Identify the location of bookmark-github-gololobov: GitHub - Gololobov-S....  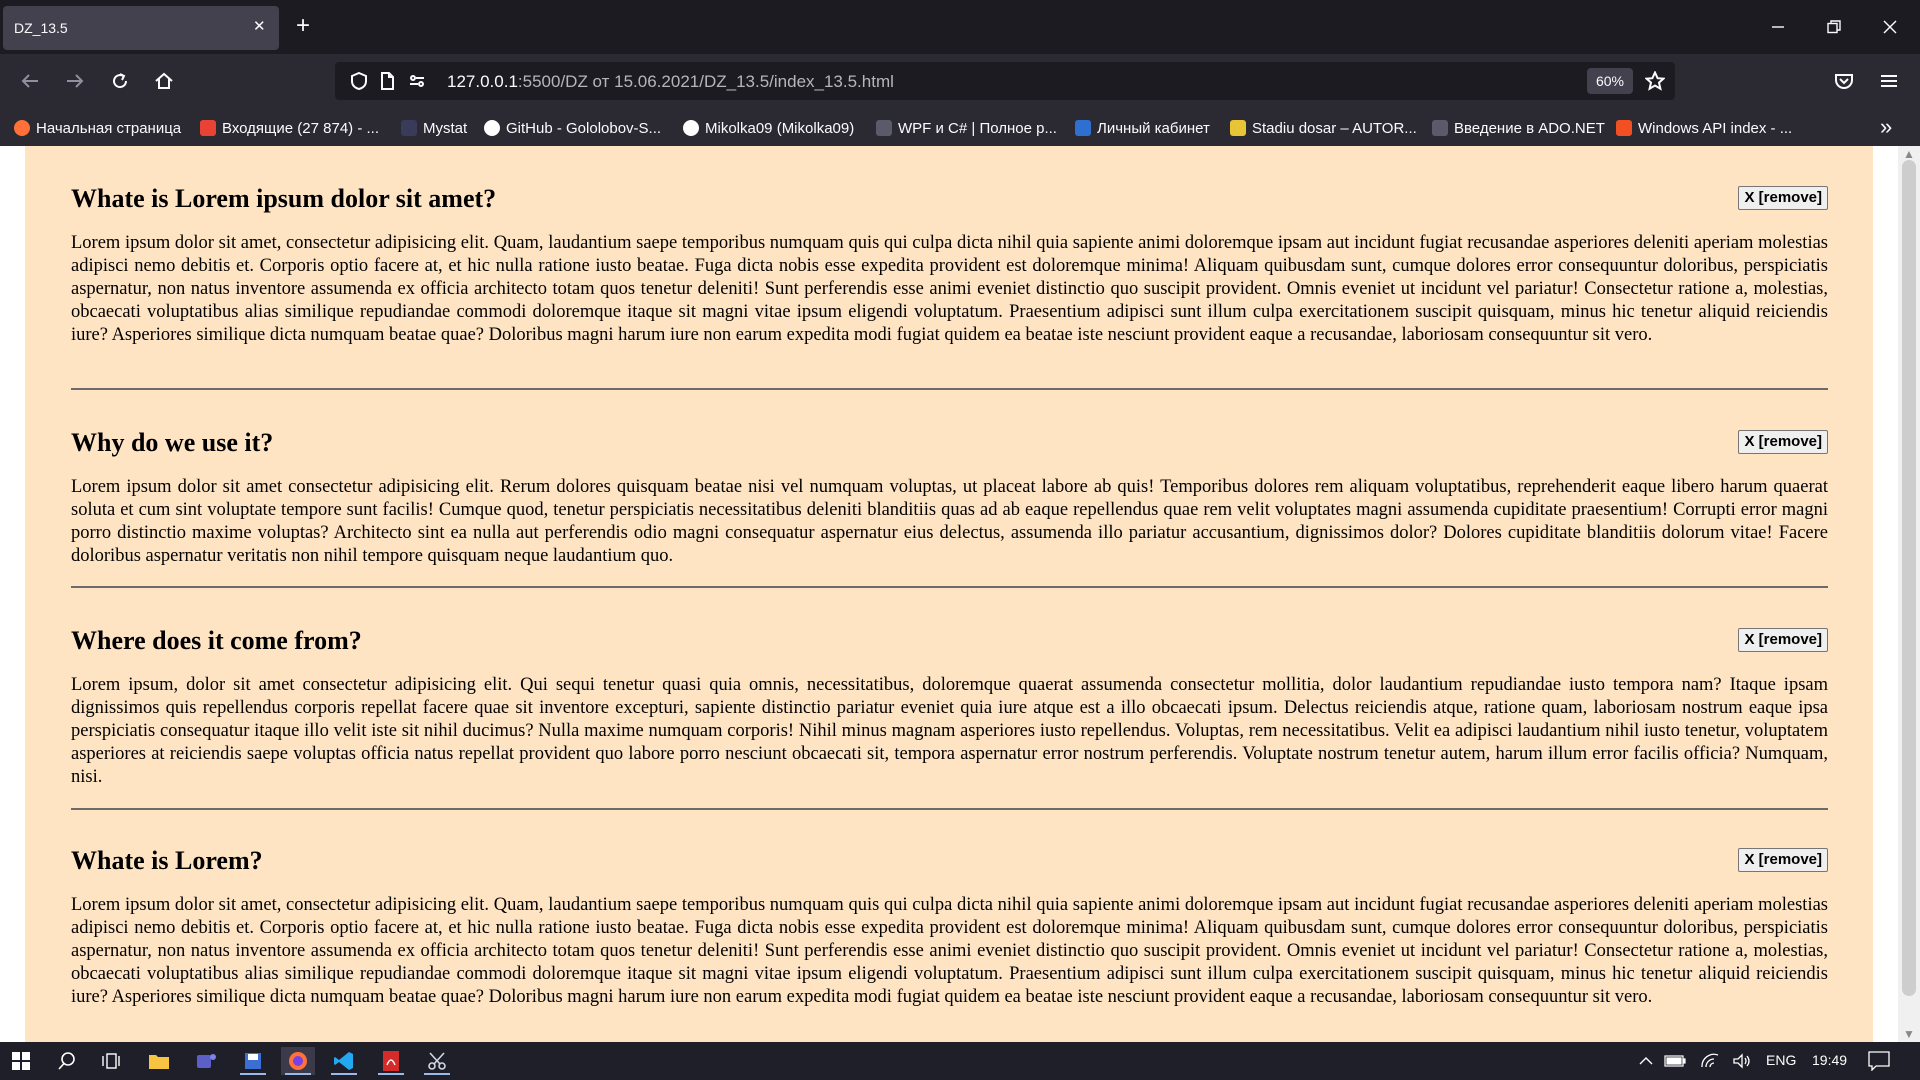
(572, 128).